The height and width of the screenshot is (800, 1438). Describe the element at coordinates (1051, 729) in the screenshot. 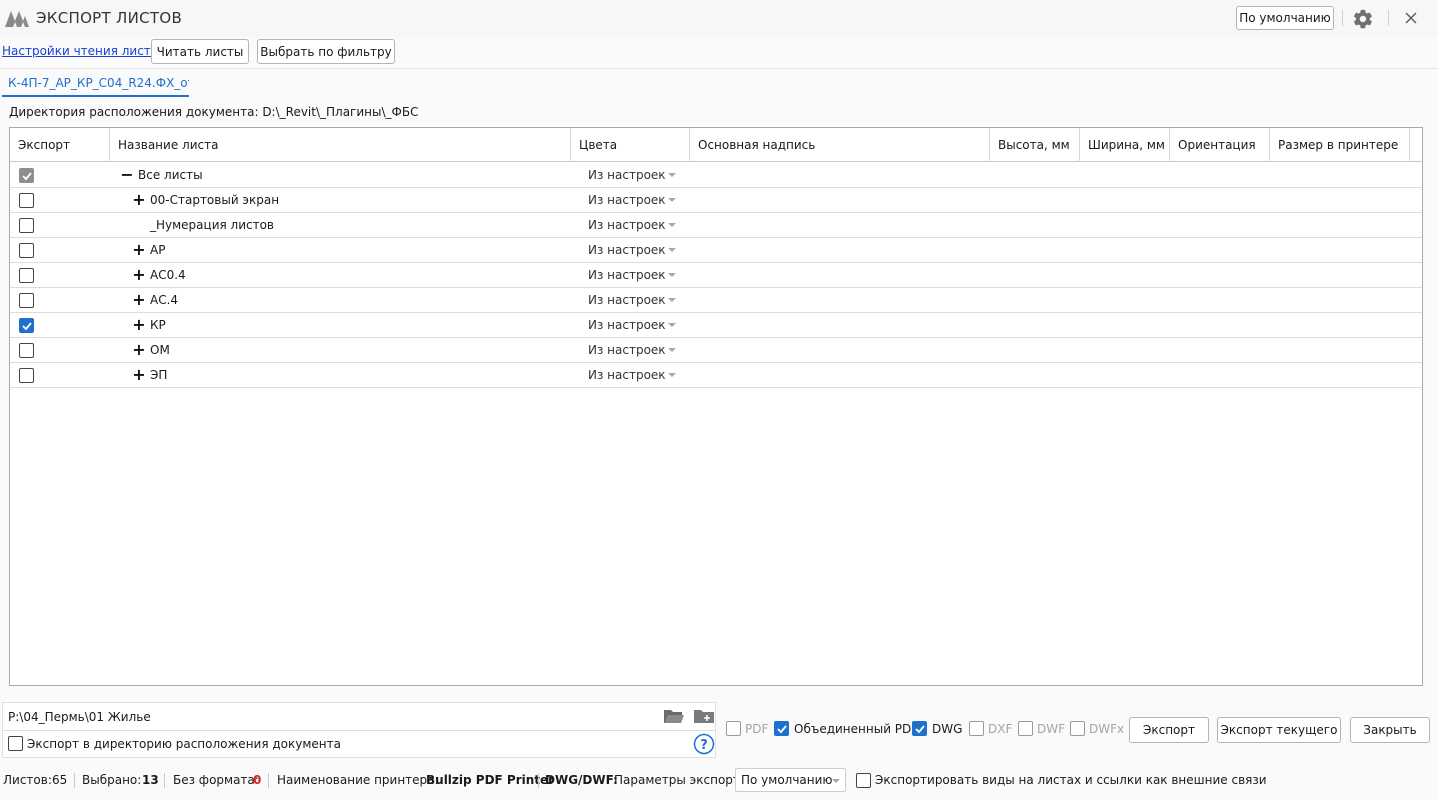

I see `dwf-label: DWF` at that location.